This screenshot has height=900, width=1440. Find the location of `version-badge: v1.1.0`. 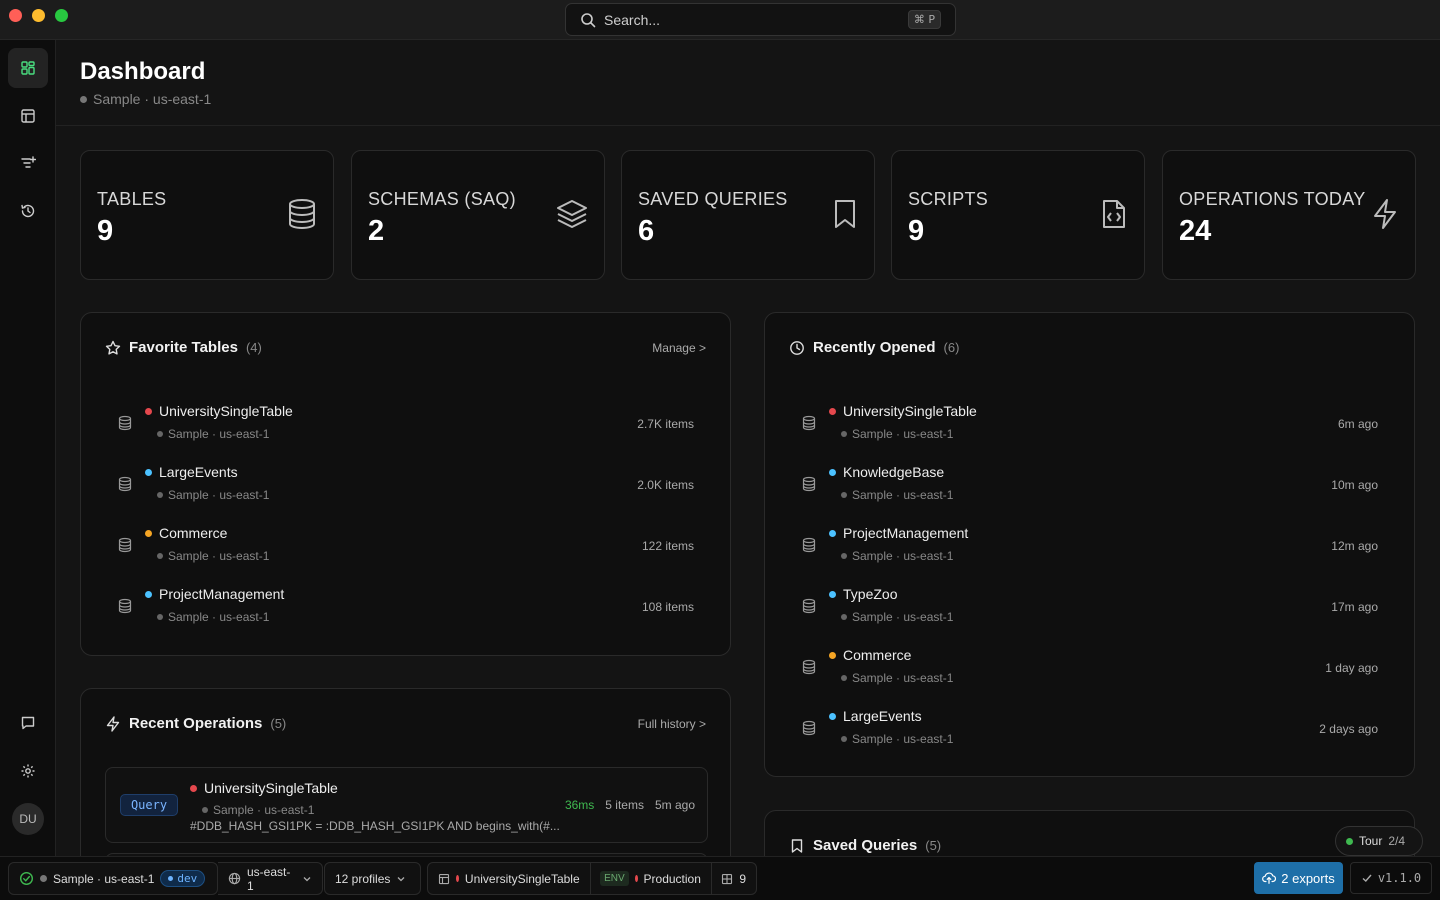

version-badge: v1.1.0 is located at coordinates (1391, 878).